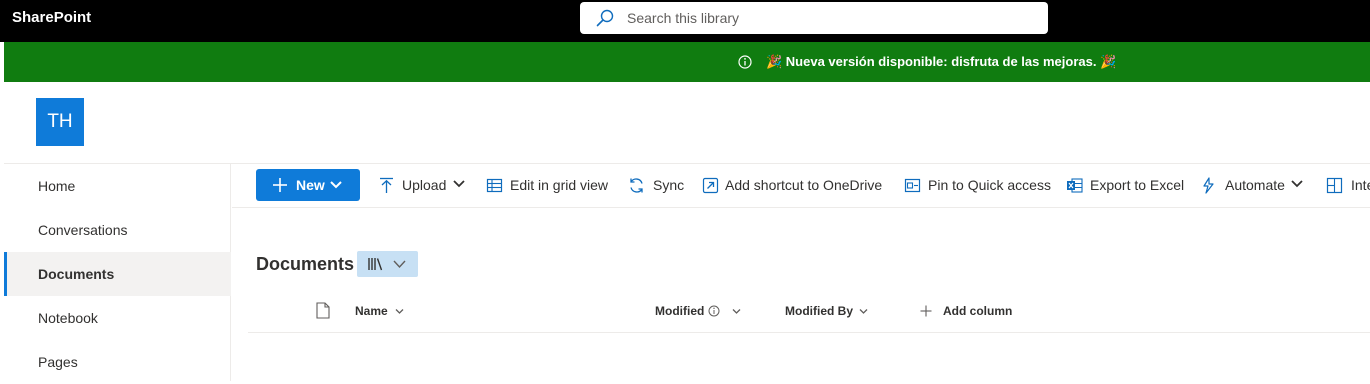 The image size is (1370, 384). Describe the element at coordinates (1075, 185) in the screenshot. I see `excel-icon` at that location.